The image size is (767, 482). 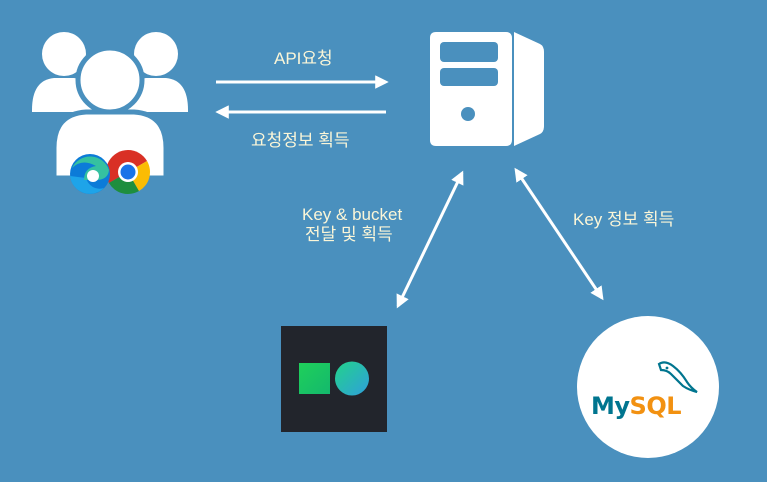 I want to click on storage-logo-icon, so click(x=334, y=378).